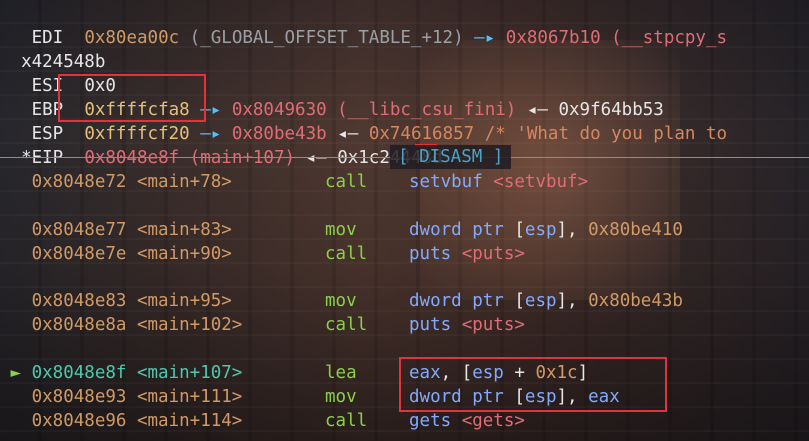  I want to click on instruction-operands: dword ptr [esp], 0x80be410, so click(546, 230).